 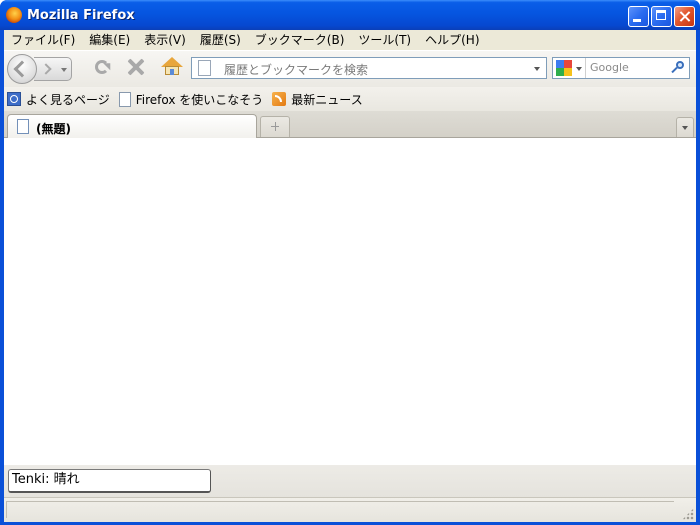 What do you see at coordinates (564, 68) in the screenshot?
I see `google-icon` at bounding box center [564, 68].